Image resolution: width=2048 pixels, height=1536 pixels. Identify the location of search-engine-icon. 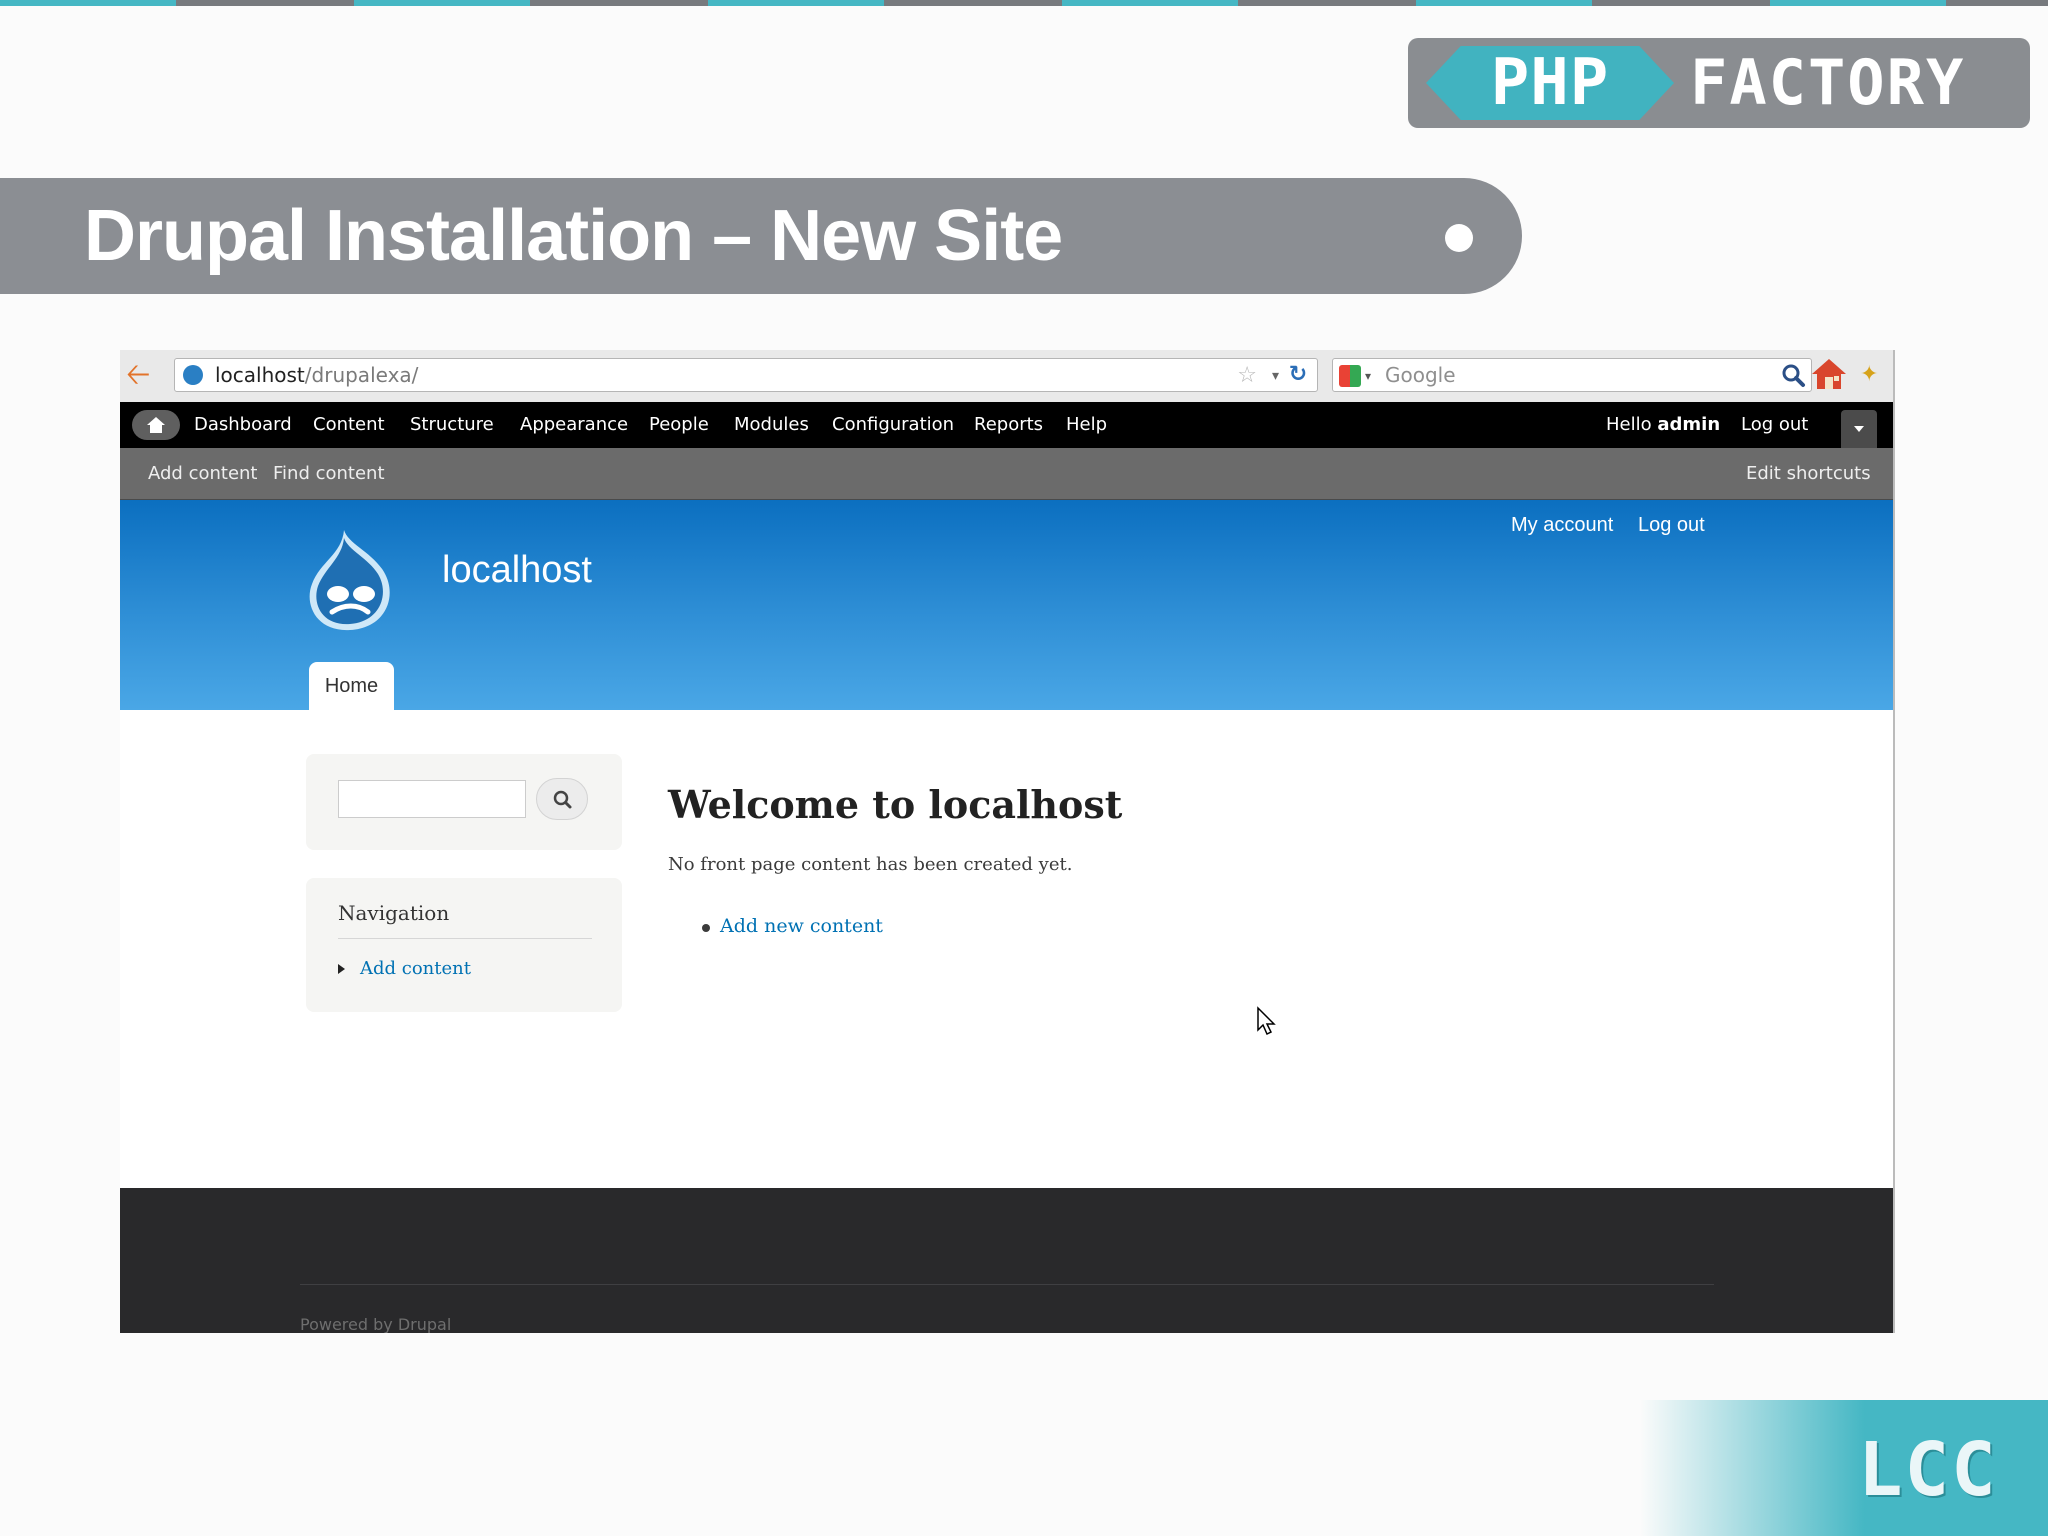
(1350, 376).